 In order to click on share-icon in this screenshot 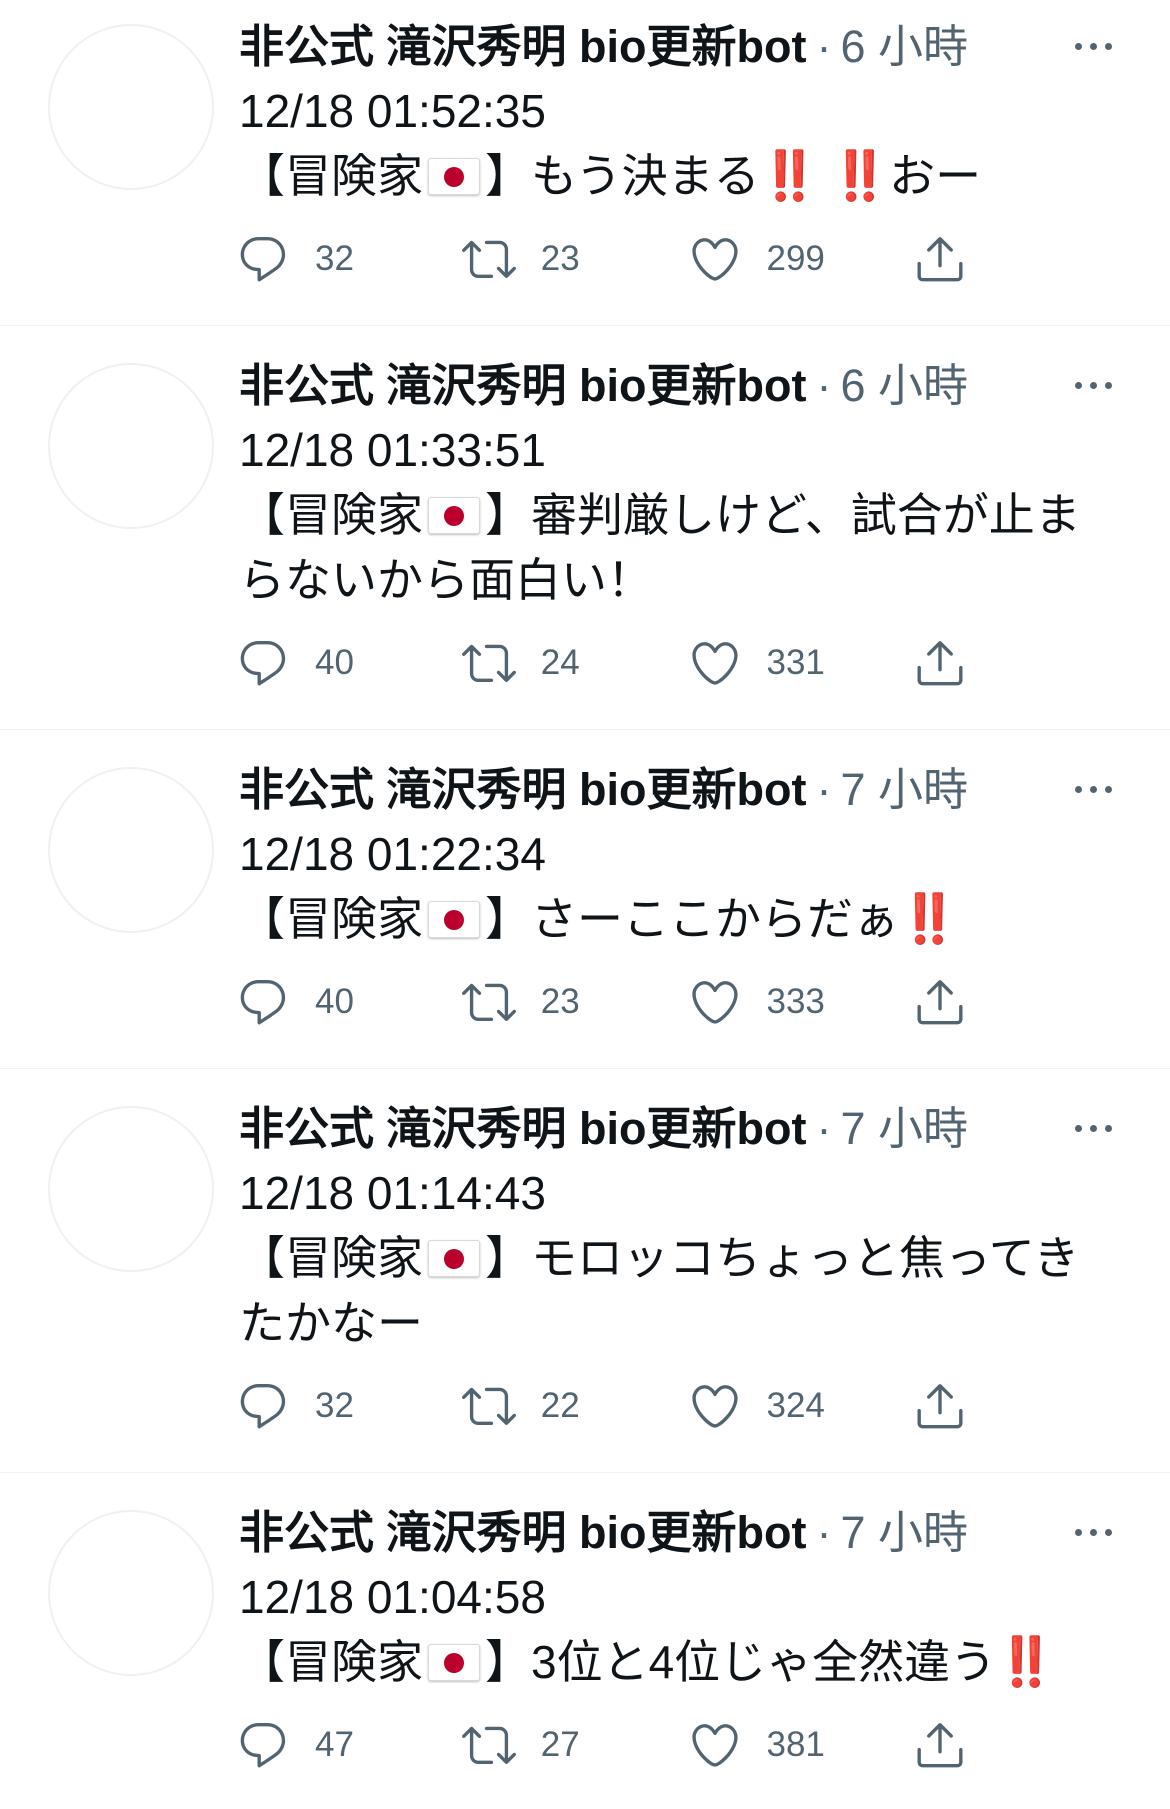, I will do `click(940, 259)`.